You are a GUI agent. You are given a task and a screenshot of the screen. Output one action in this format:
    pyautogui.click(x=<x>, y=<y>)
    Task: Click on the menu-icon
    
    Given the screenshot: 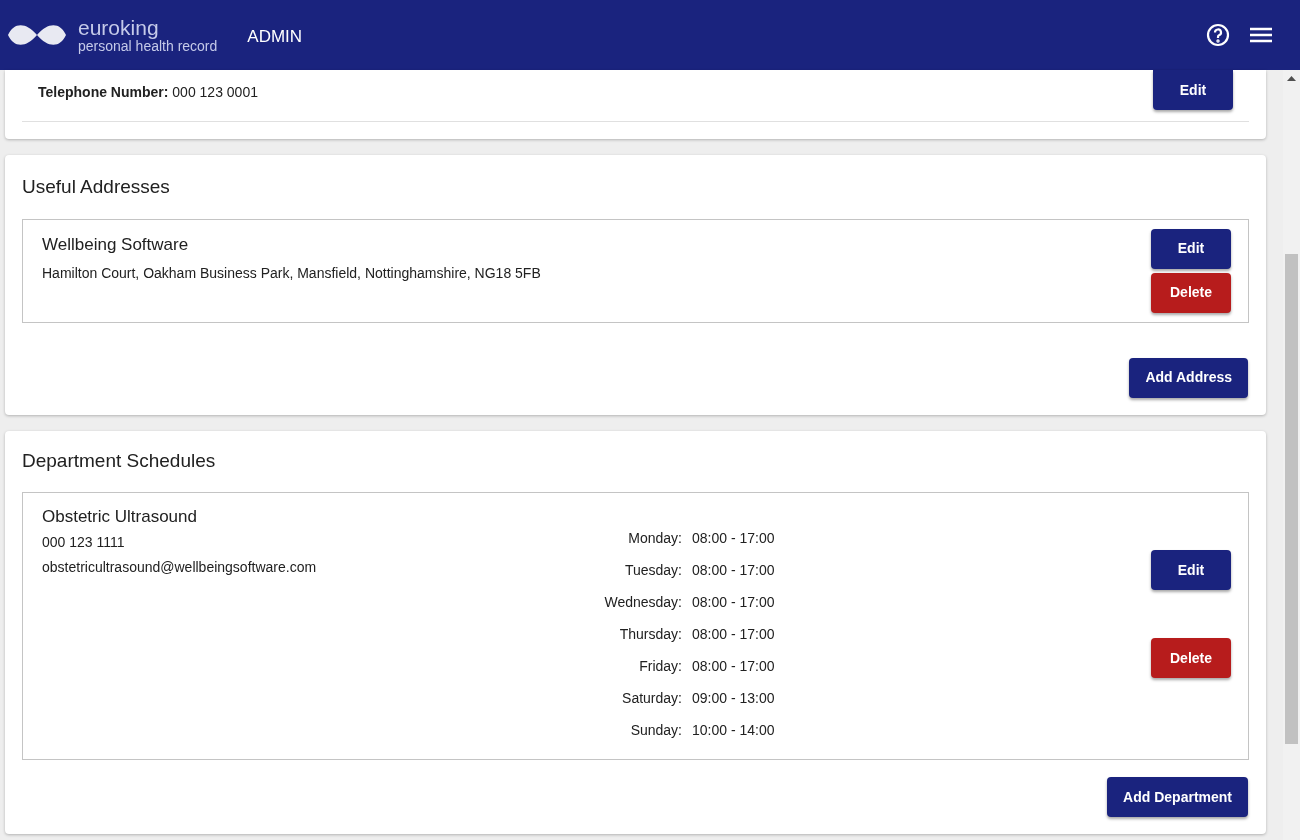 What is the action you would take?
    pyautogui.click(x=1261, y=35)
    